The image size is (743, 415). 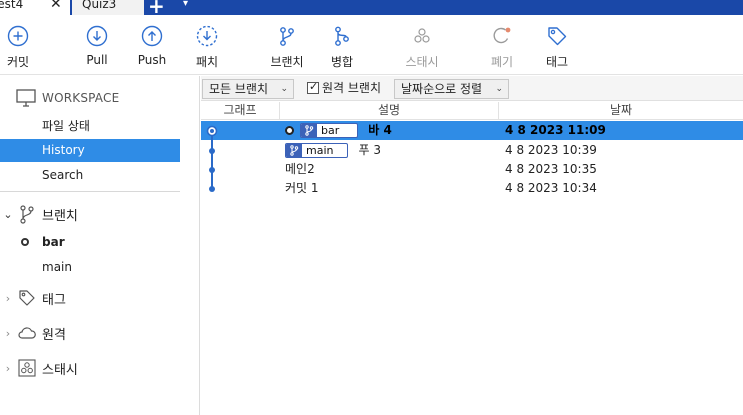 I want to click on branch-label: 브랜치, so click(x=287, y=62).